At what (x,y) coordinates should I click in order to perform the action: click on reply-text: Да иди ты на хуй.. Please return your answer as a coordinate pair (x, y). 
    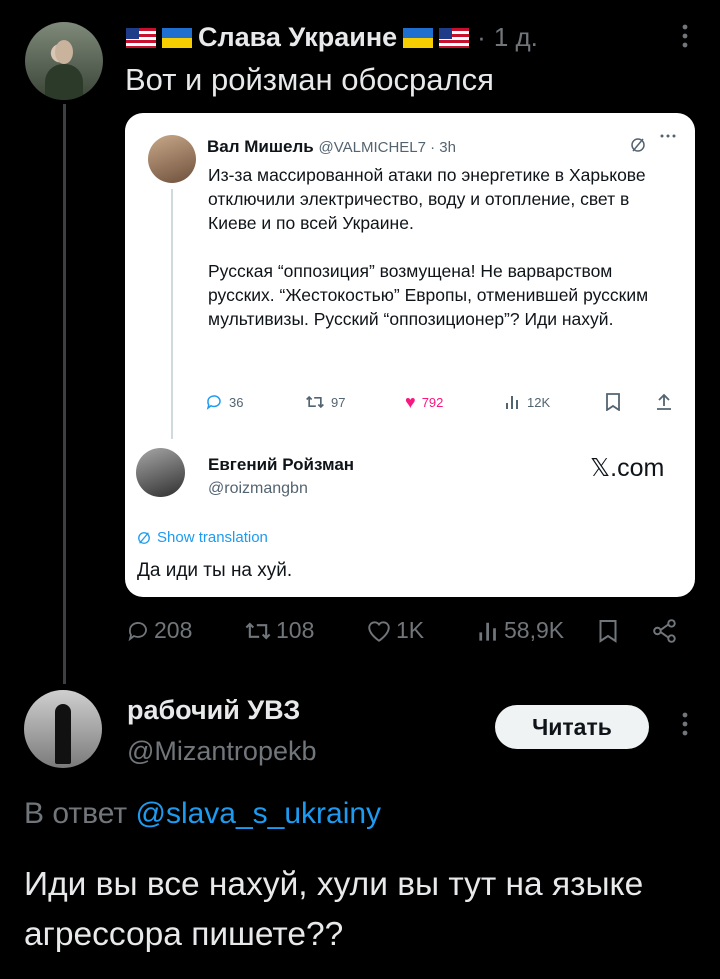
    Looking at the image, I should click on (215, 570).